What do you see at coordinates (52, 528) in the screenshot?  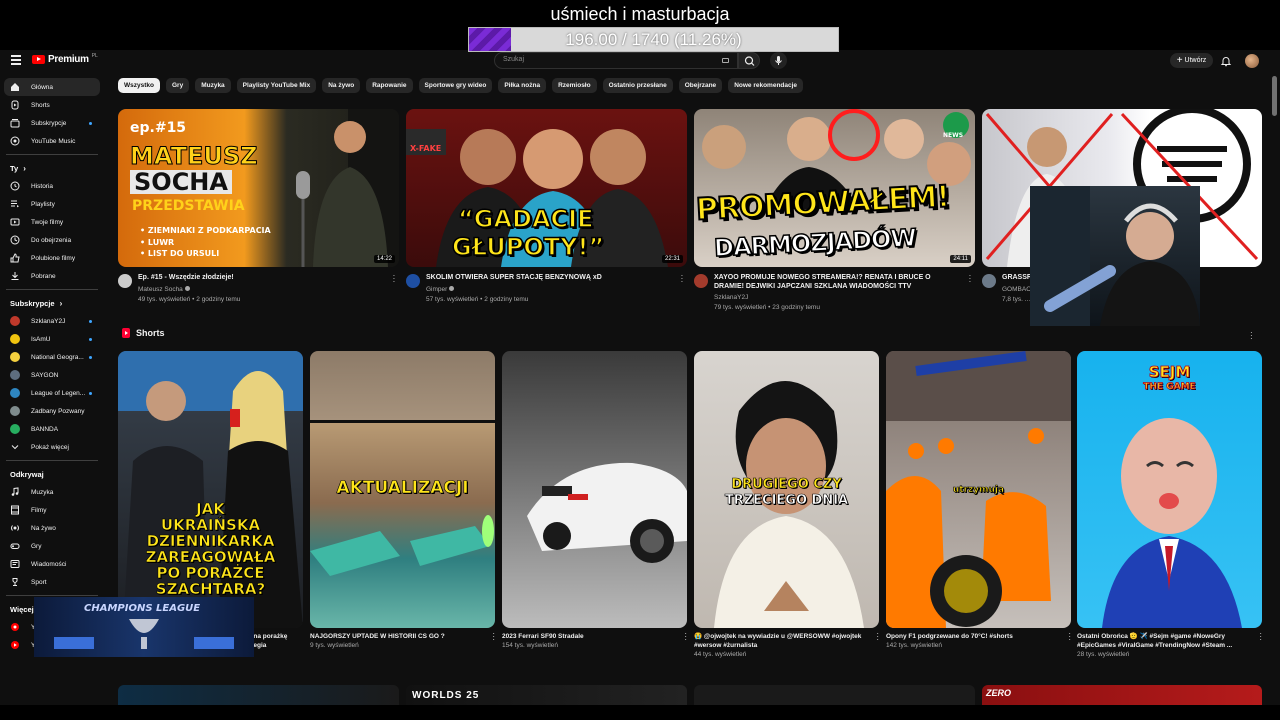 I see `sidebar-item: Na żywo` at bounding box center [52, 528].